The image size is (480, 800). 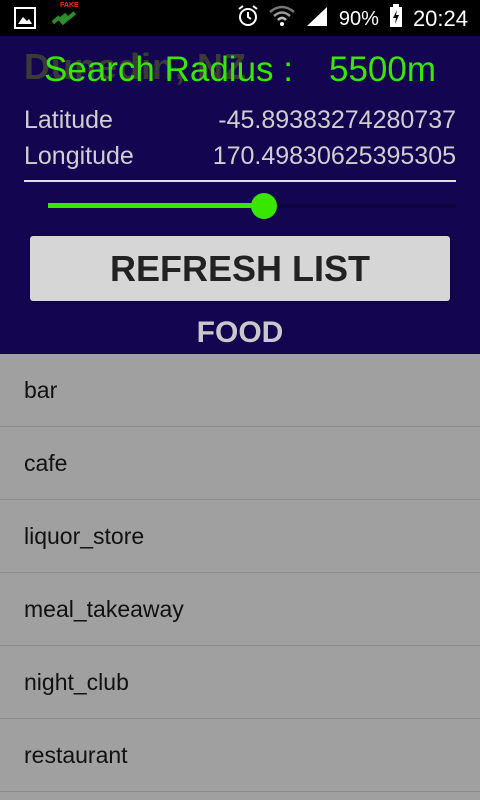 What do you see at coordinates (334, 156) in the screenshot?
I see `longitude-value: 170.49830625395305` at bounding box center [334, 156].